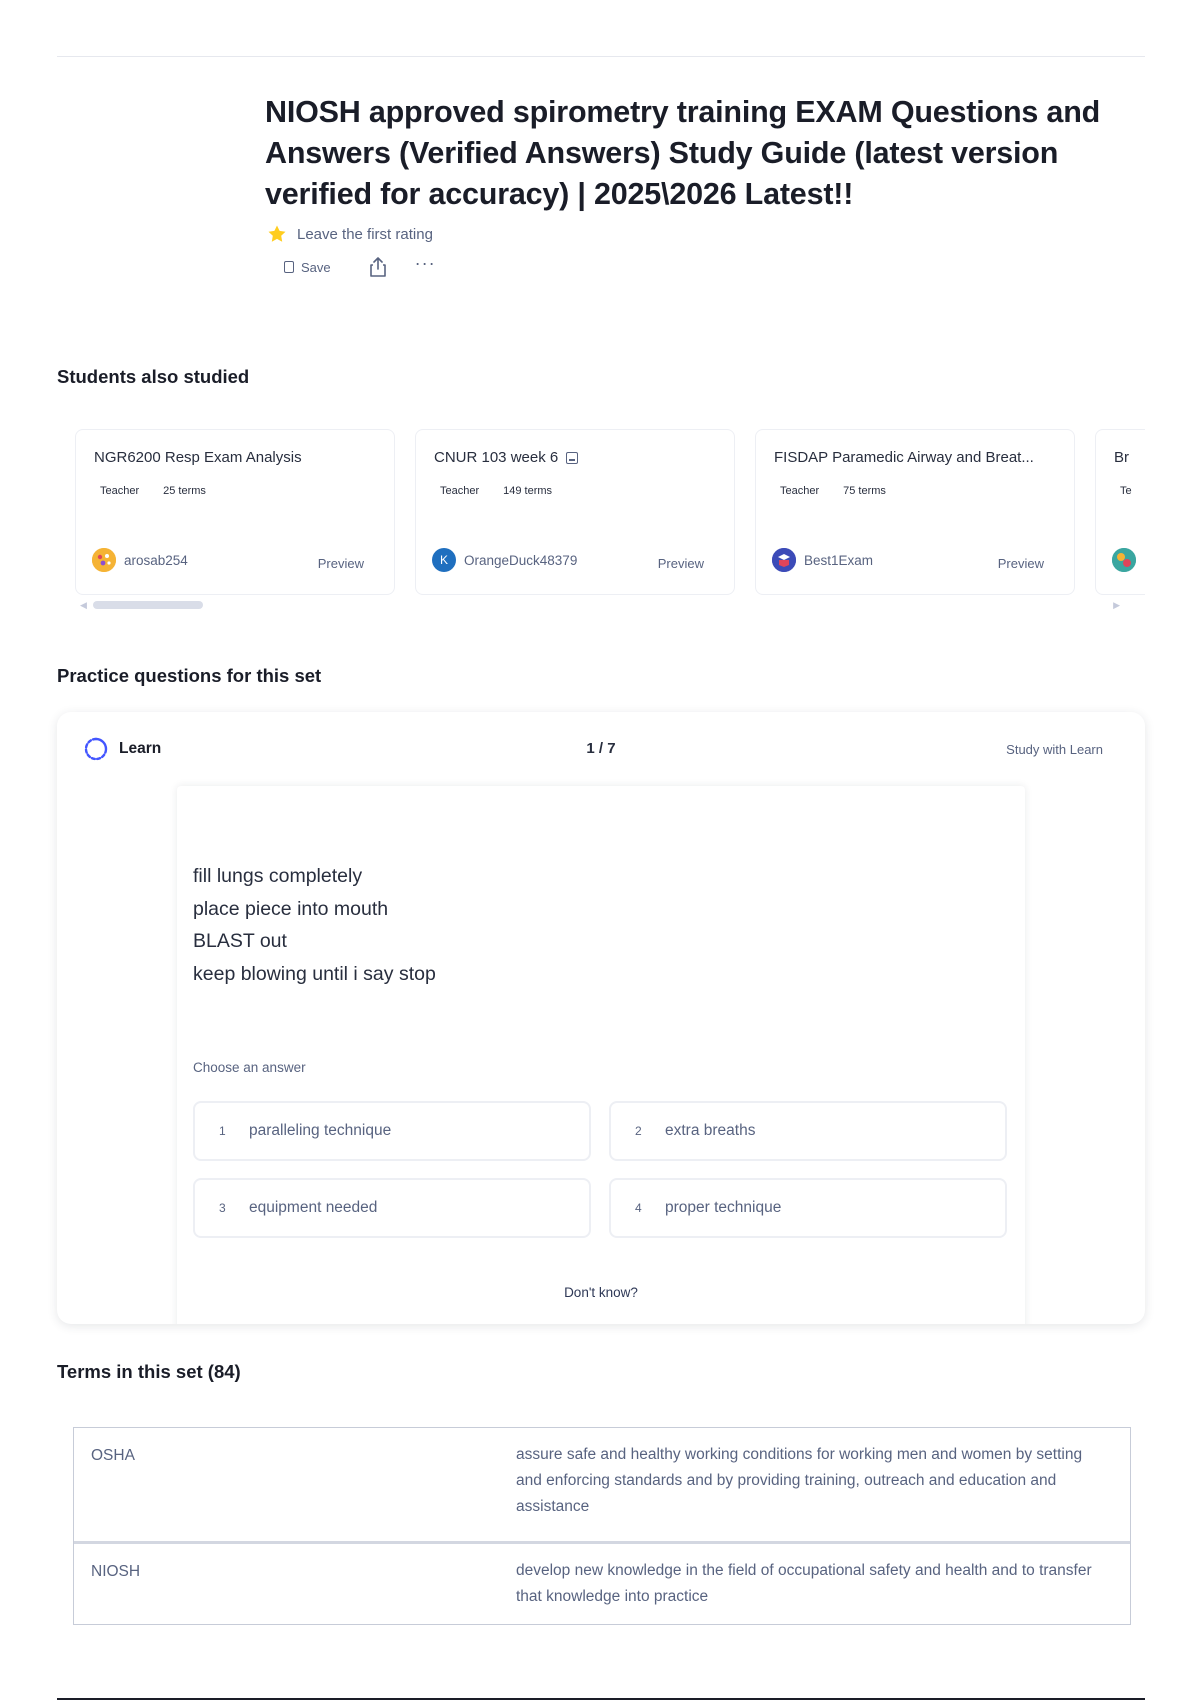 The image size is (1200, 1700). Describe the element at coordinates (575, 491) in the screenshot. I see `card-meta: Teacher 149 terms` at that location.